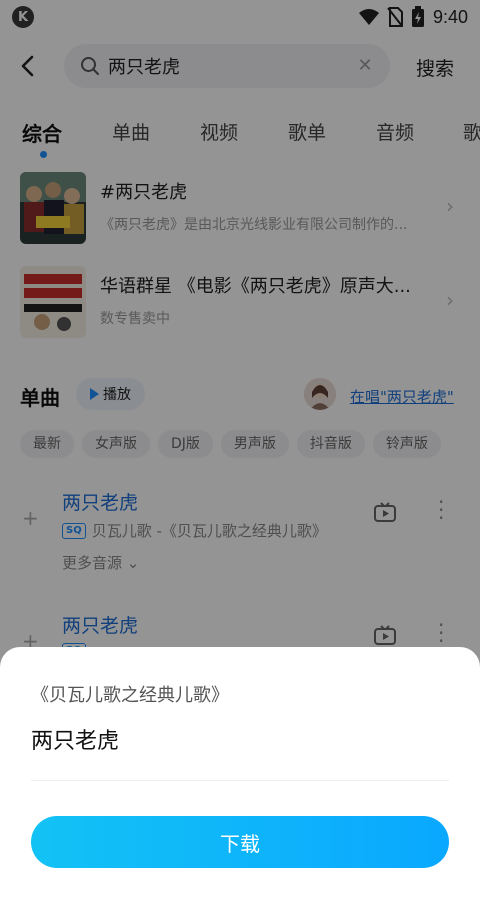 The image size is (480, 913). What do you see at coordinates (75, 741) in the screenshot?
I see `sheet-song-name: 两只老虎` at bounding box center [75, 741].